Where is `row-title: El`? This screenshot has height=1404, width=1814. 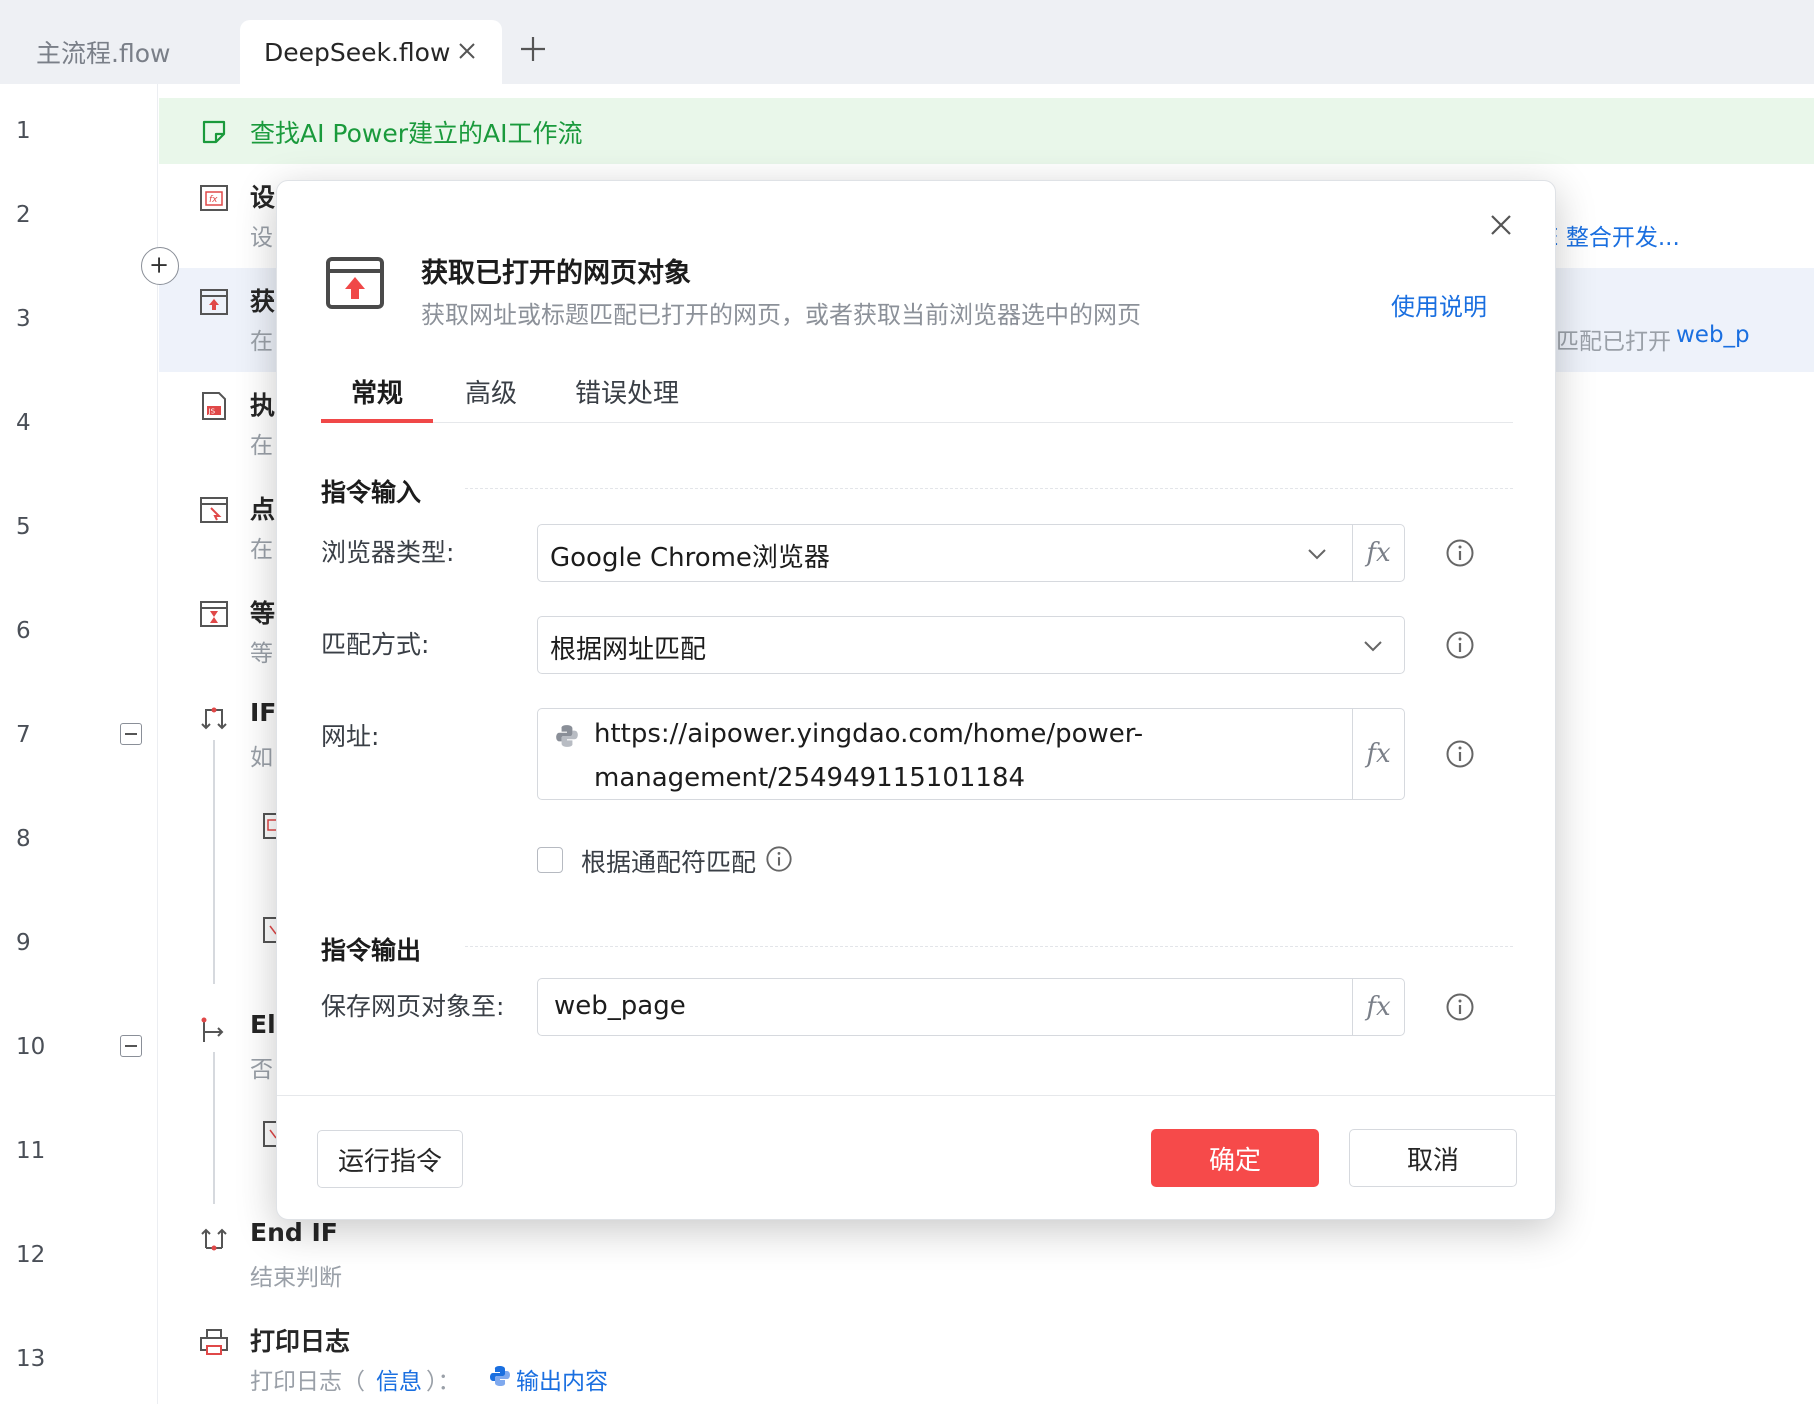
row-title: El is located at coordinates (263, 1024).